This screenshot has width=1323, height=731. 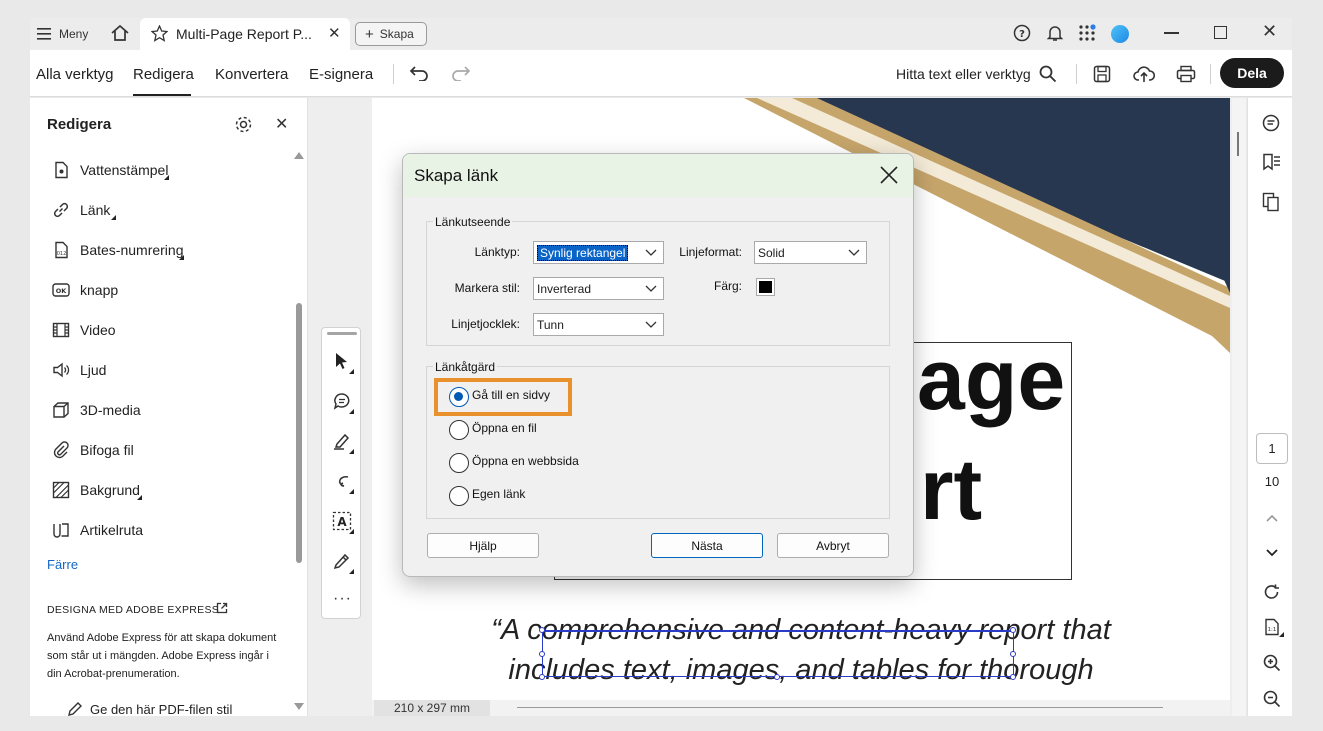 What do you see at coordinates (1239, 407) in the screenshot?
I see `canvas-scrollbar-track` at bounding box center [1239, 407].